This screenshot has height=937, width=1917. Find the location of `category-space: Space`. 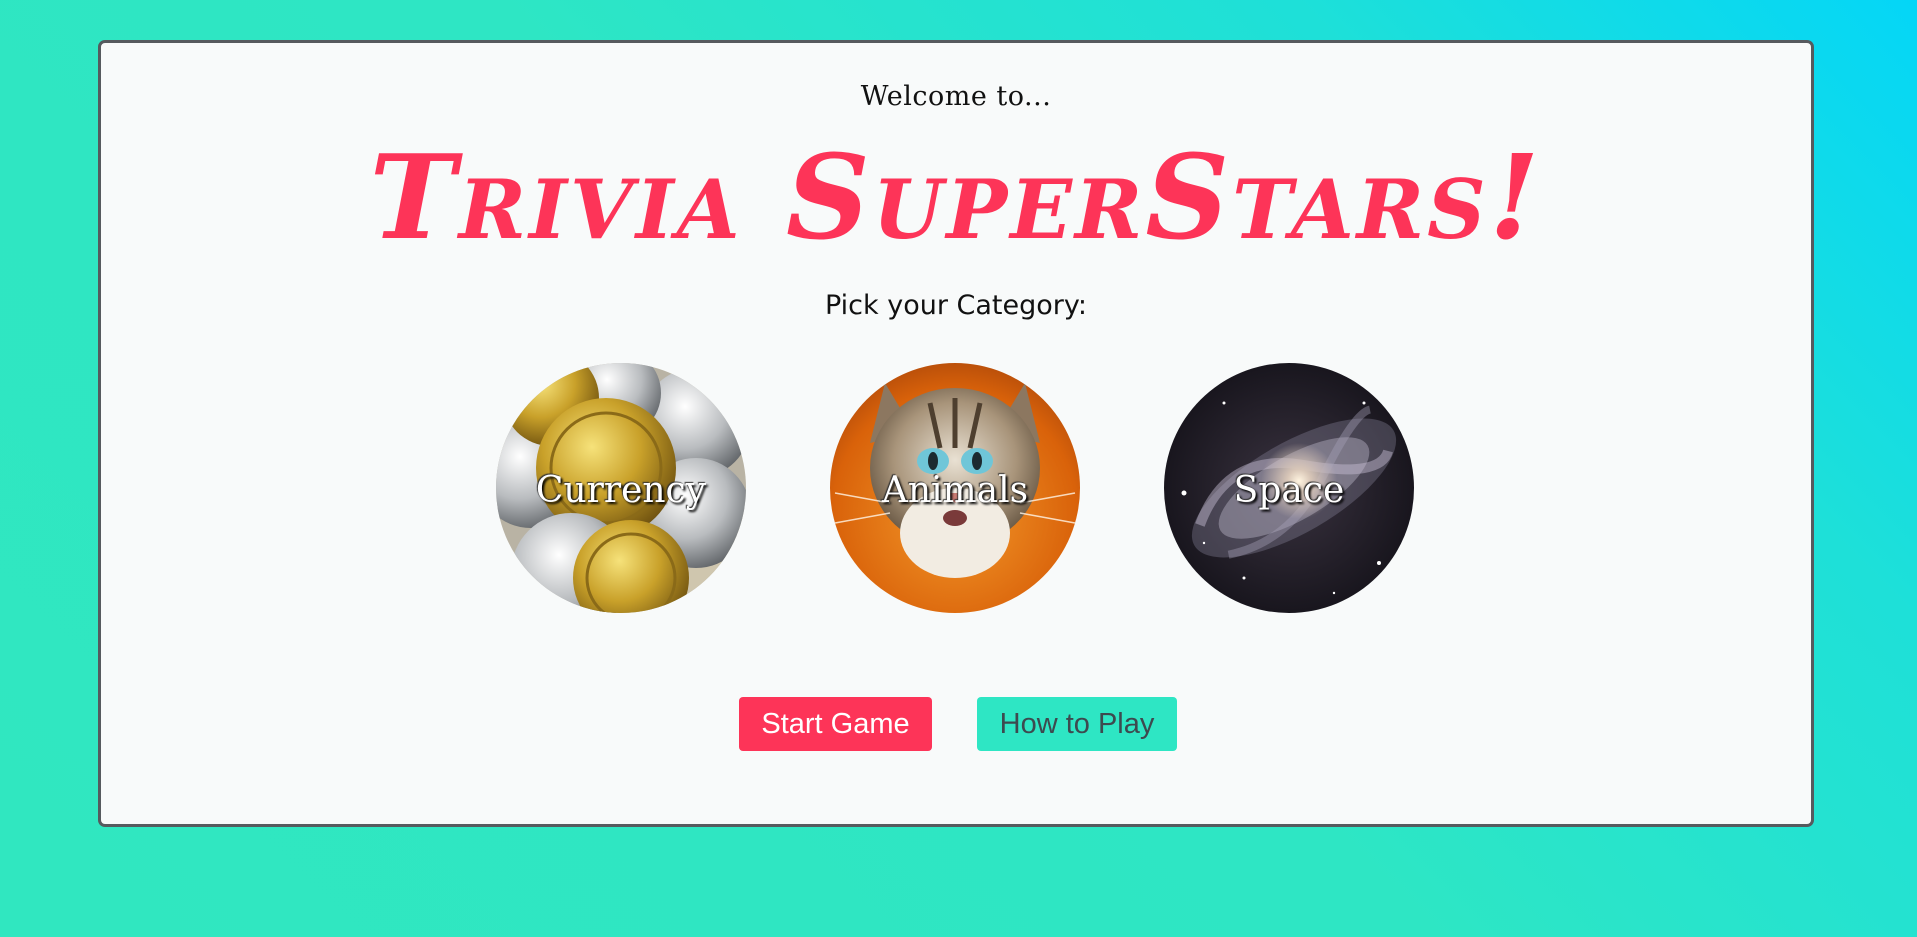

category-space: Space is located at coordinates (1289, 488).